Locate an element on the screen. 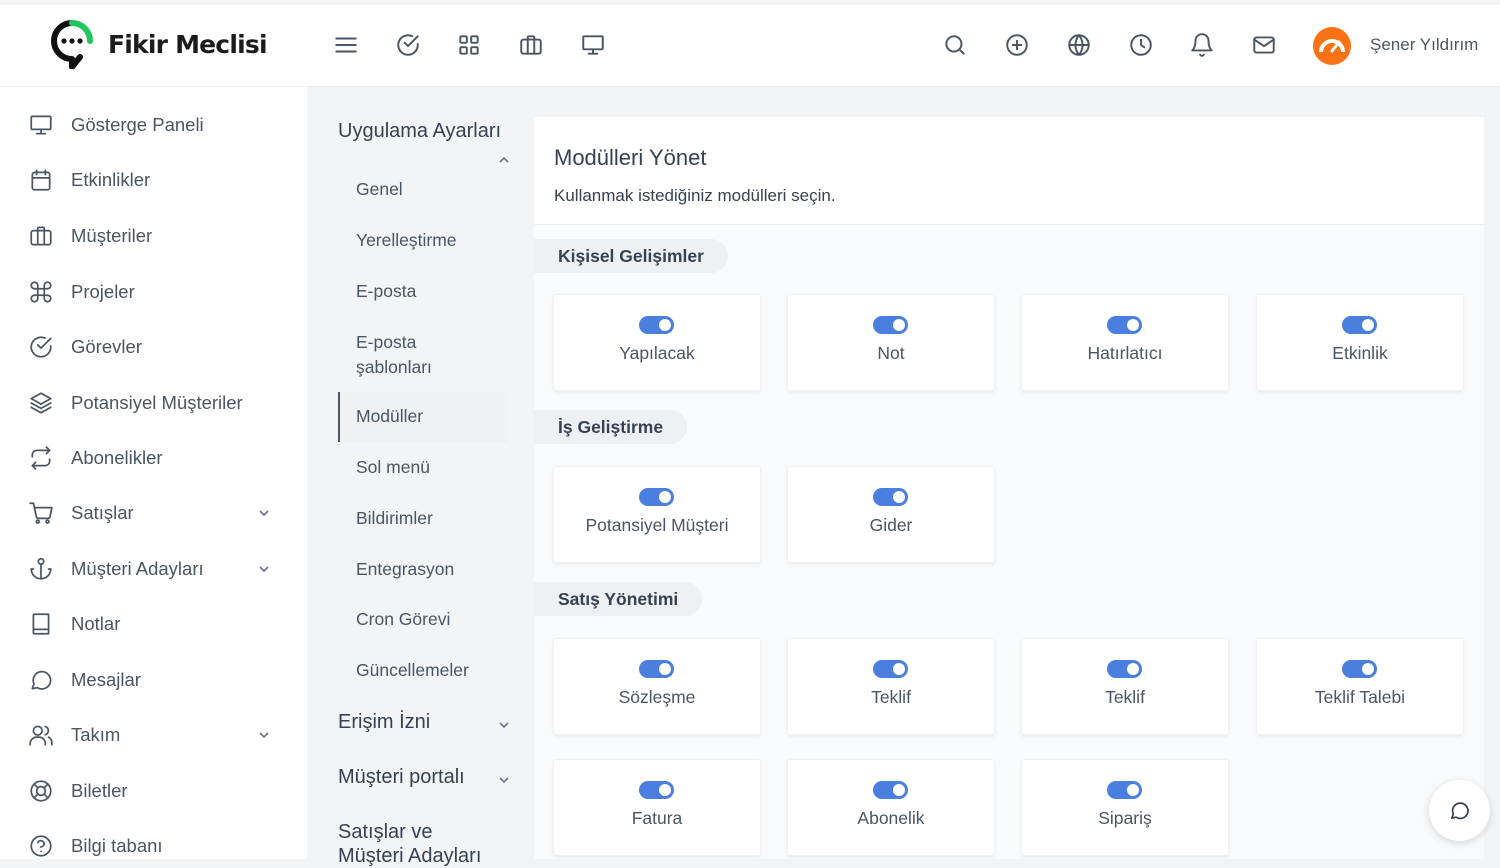 This screenshot has width=1500, height=868. logo-icon is located at coordinates (72, 44).